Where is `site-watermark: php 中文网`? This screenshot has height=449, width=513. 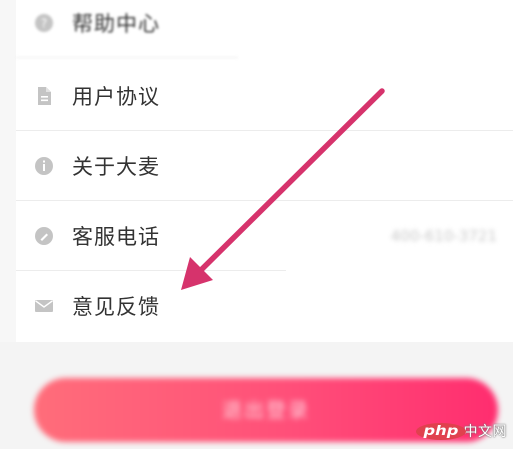 site-watermark: php 中文网 is located at coordinates (461, 431).